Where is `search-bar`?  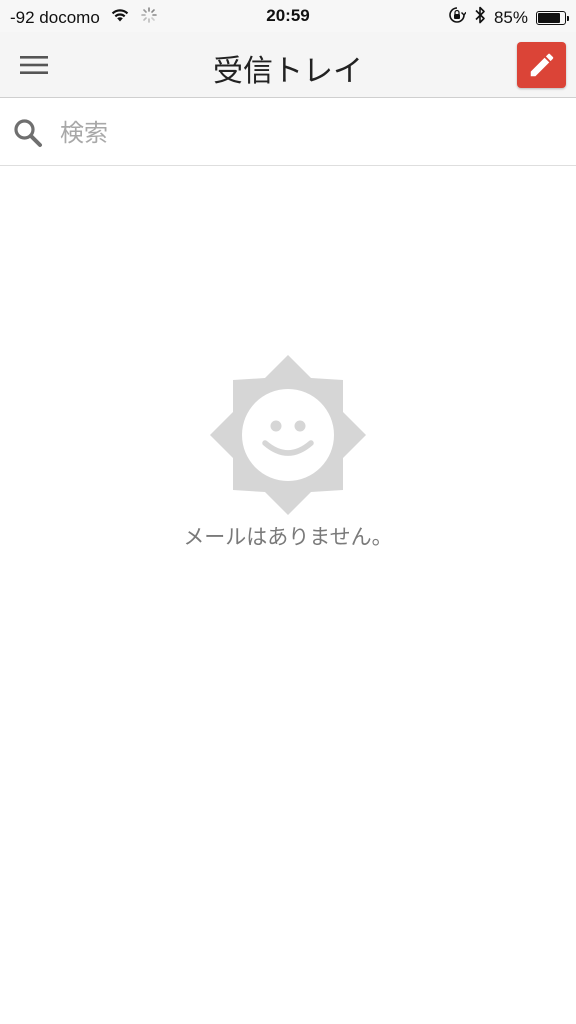 search-bar is located at coordinates (288, 132).